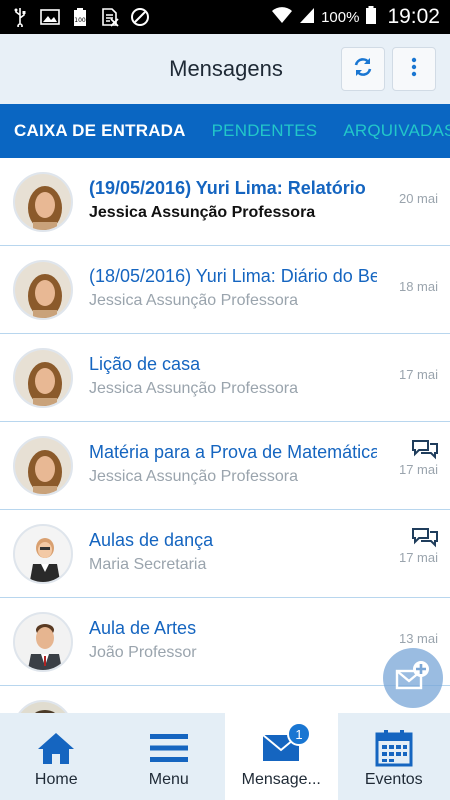 Image resolution: width=450 pixels, height=800 pixels. I want to click on message-subject: Aulas de dança, so click(151, 540).